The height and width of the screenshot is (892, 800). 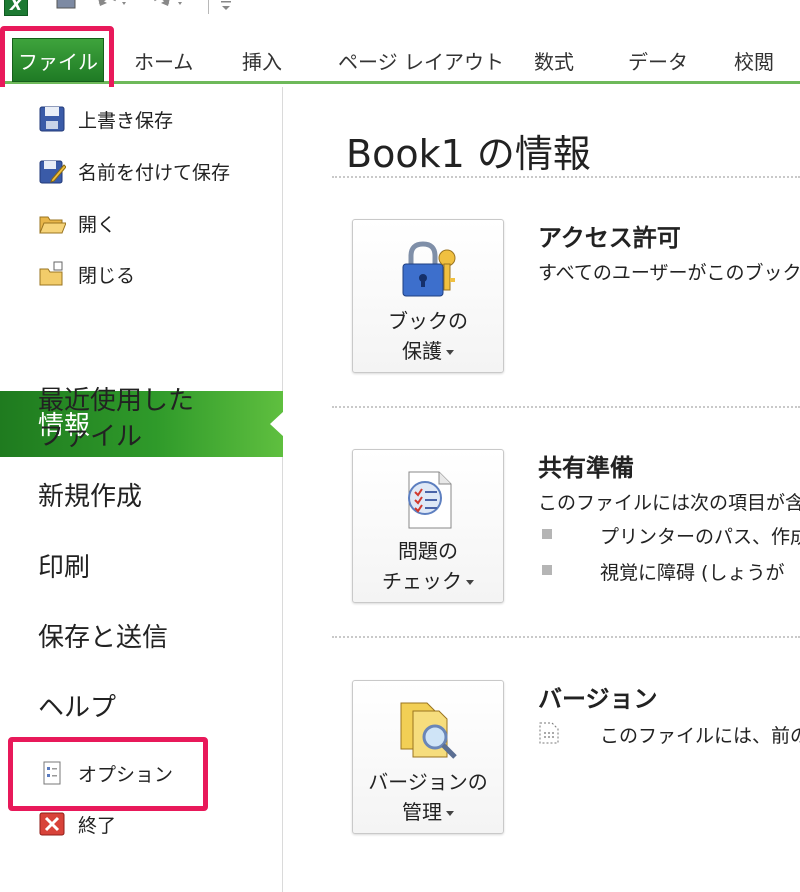 What do you see at coordinates (422, 351) in the screenshot?
I see `protect-workbook-label-2: 保護` at bounding box center [422, 351].